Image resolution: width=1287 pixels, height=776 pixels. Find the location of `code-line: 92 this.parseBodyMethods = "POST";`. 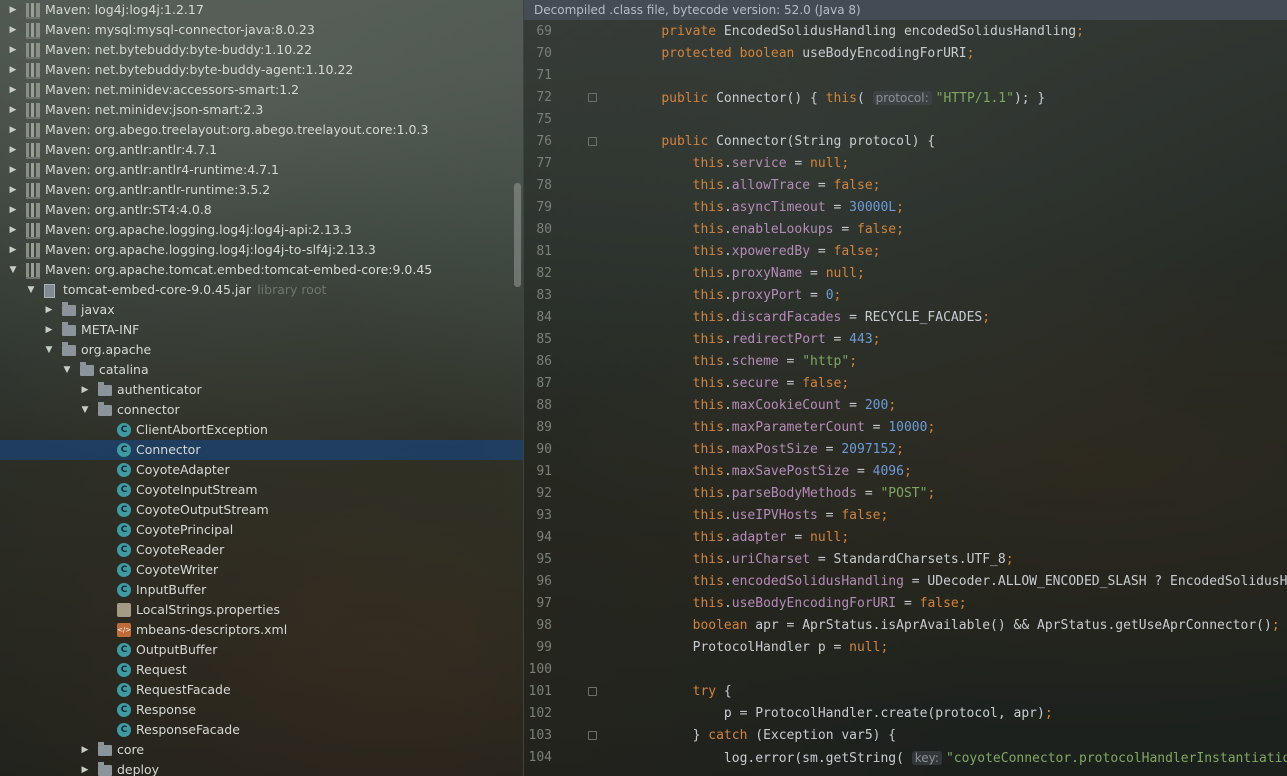

code-line: 92 this.parseBodyMethods = "POST"; is located at coordinates (905, 494).